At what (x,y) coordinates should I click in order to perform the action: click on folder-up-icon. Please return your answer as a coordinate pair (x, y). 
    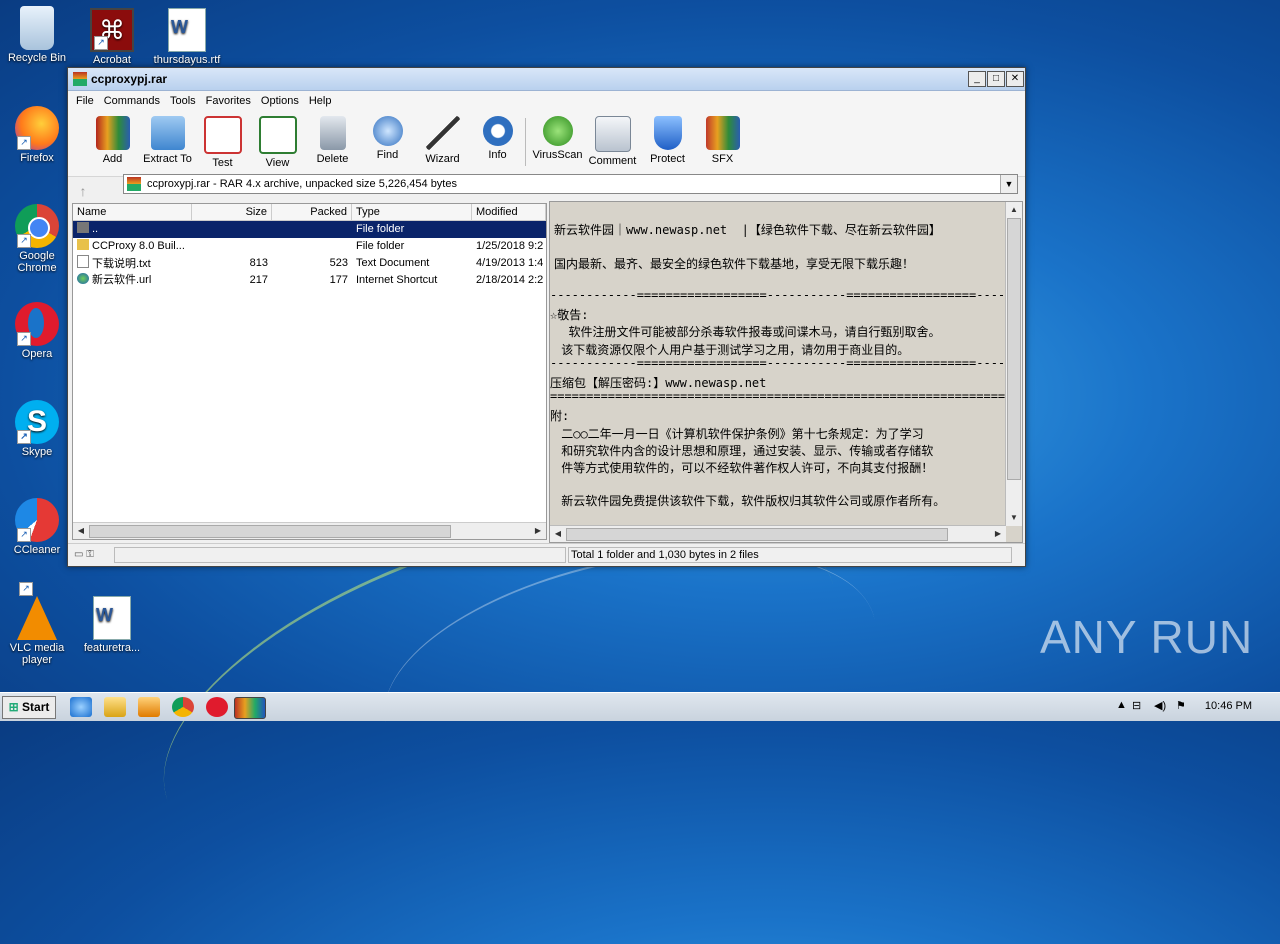
    Looking at the image, I should click on (83, 227).